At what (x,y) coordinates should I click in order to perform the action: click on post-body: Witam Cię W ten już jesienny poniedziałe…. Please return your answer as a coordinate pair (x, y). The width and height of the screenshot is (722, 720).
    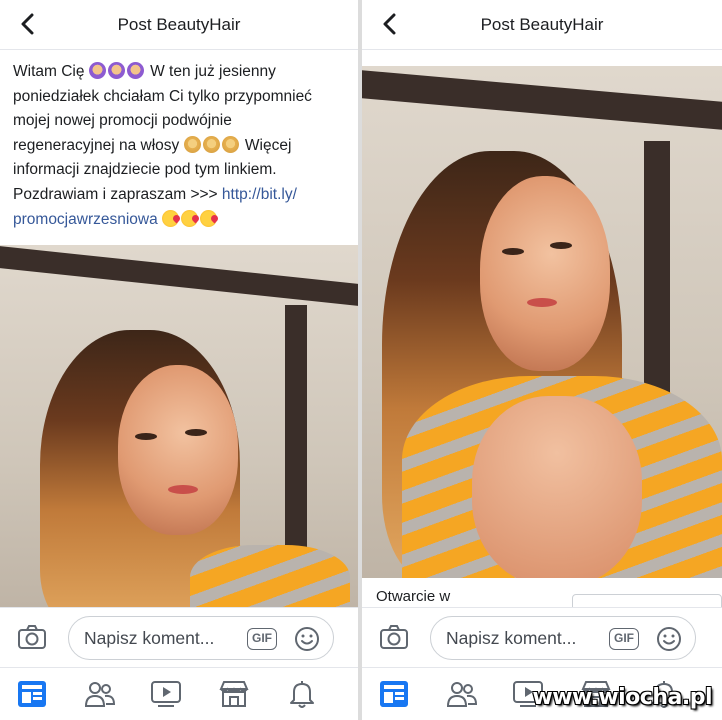
    Looking at the image, I should click on (185, 146).